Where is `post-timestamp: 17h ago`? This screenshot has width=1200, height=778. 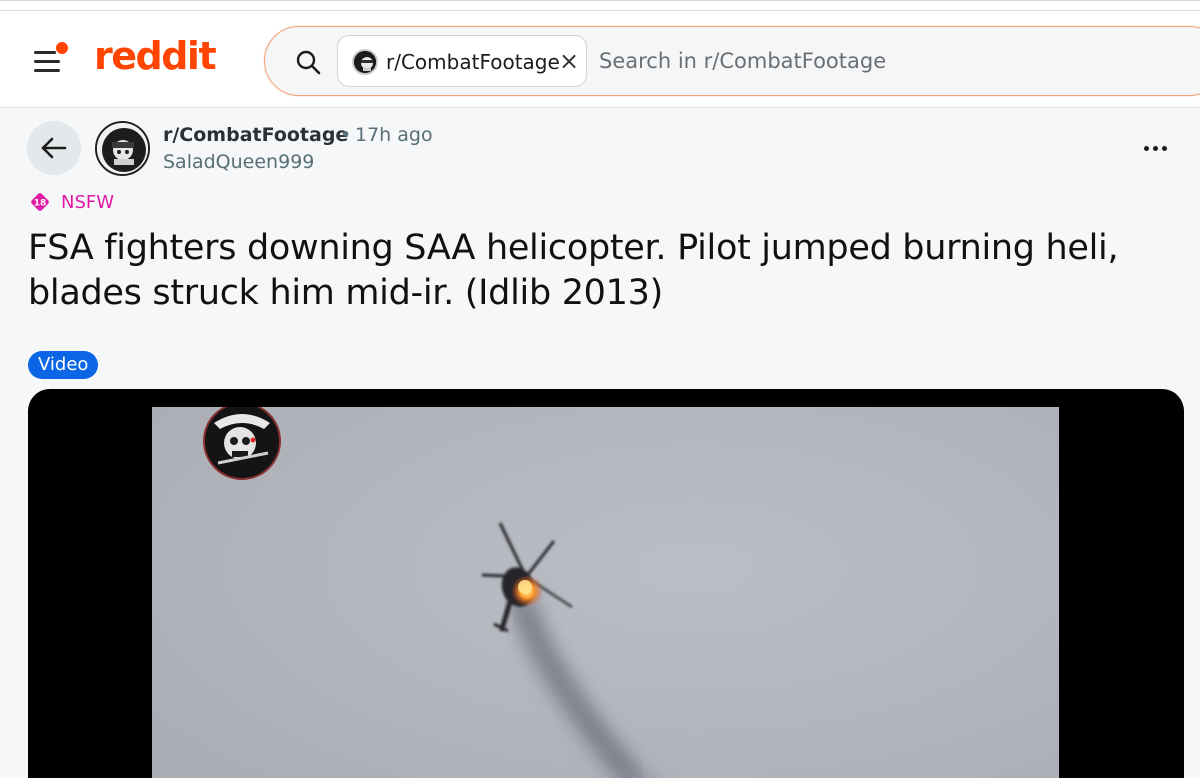
post-timestamp: 17h ago is located at coordinates (394, 135).